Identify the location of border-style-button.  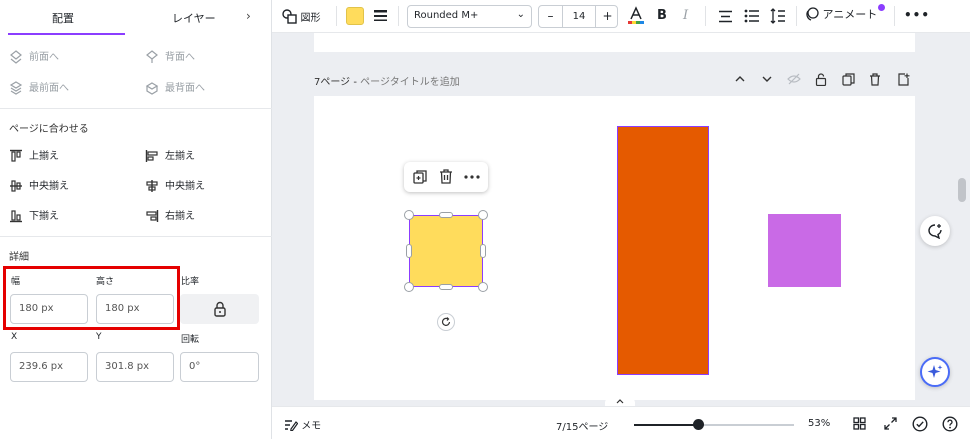
(380, 17).